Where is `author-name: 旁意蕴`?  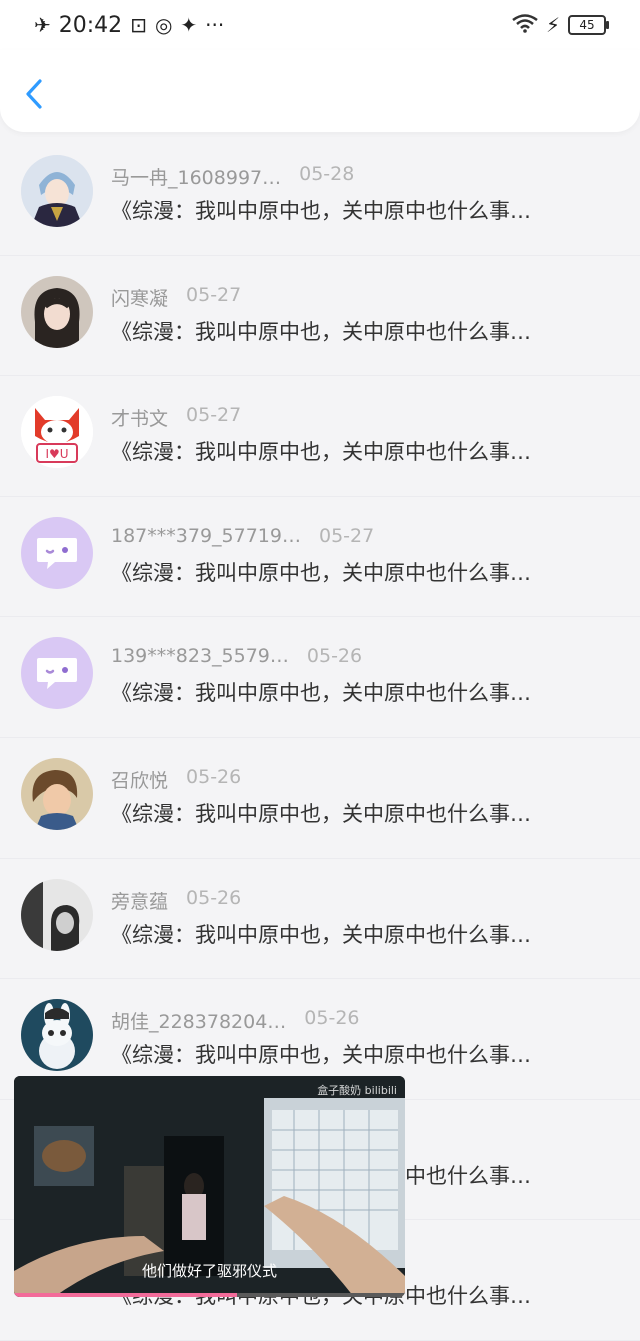 author-name: 旁意蕴 is located at coordinates (140, 901).